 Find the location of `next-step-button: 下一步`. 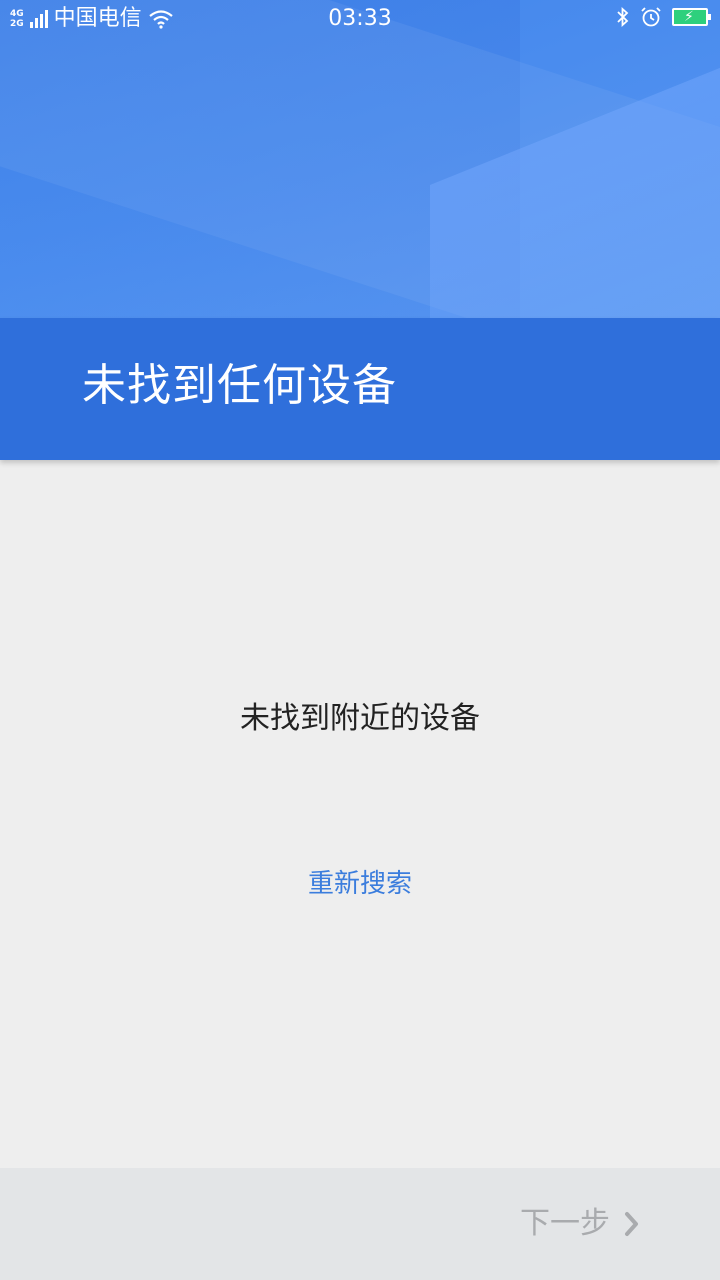

next-step-button: 下一步 is located at coordinates (580, 1224).